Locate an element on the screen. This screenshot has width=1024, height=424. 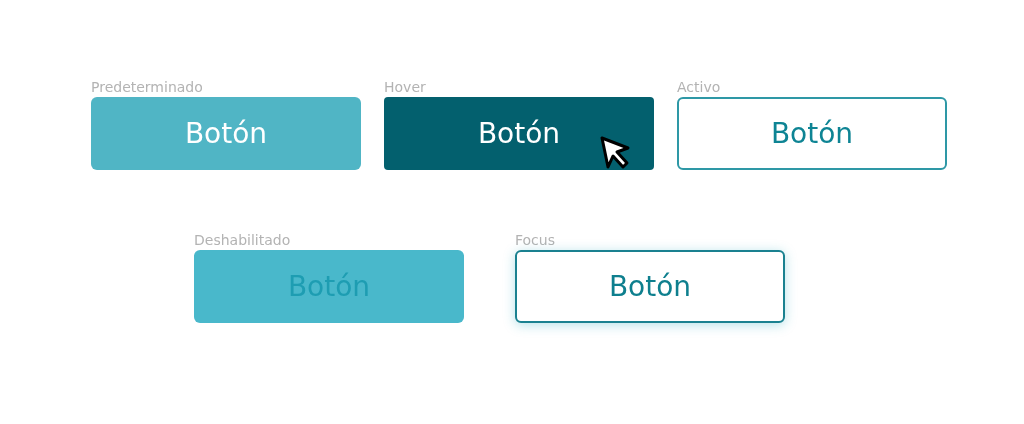
state-caption: Activo is located at coordinates (699, 88).